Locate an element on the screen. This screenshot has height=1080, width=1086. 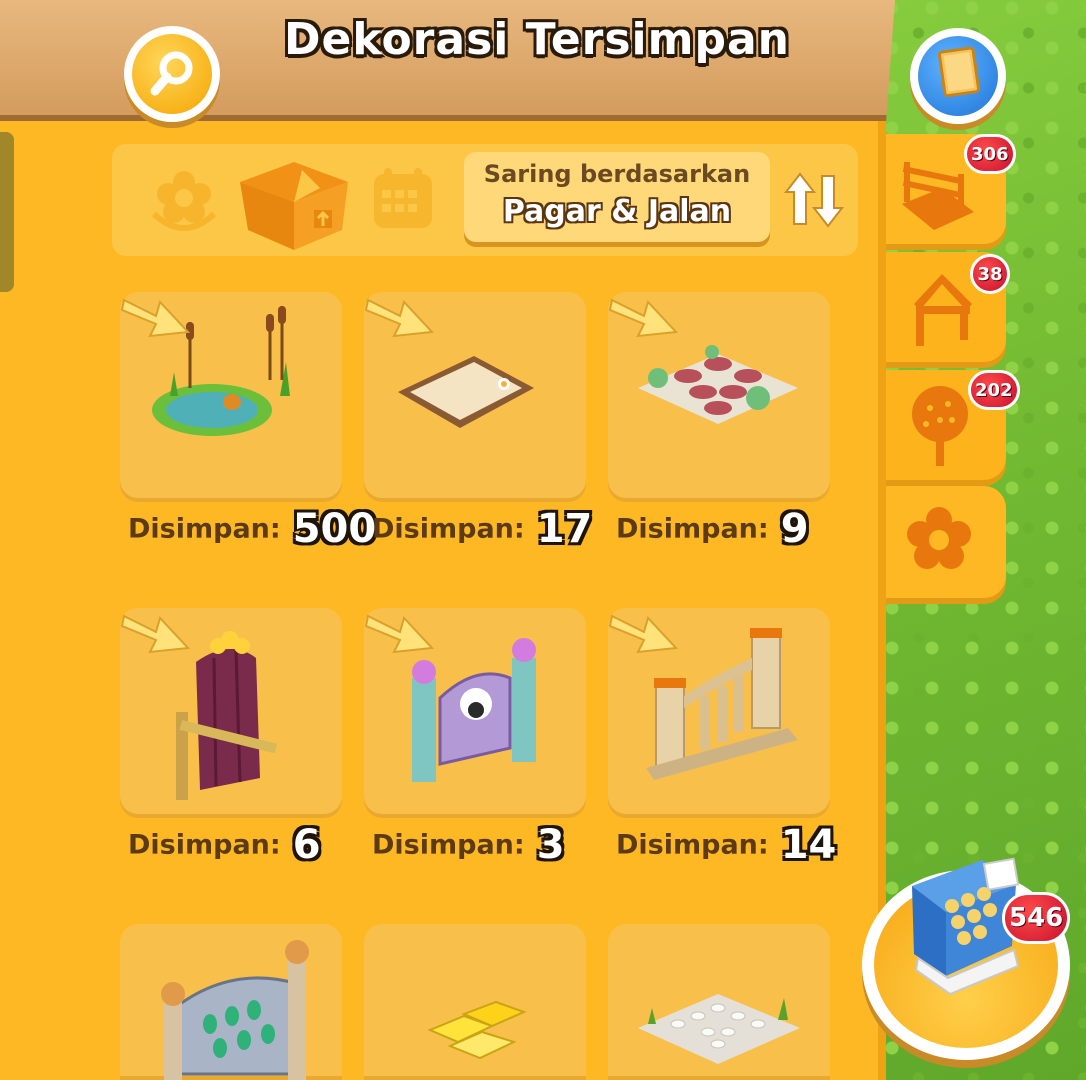
item-garden-path is located at coordinates (719, 397).